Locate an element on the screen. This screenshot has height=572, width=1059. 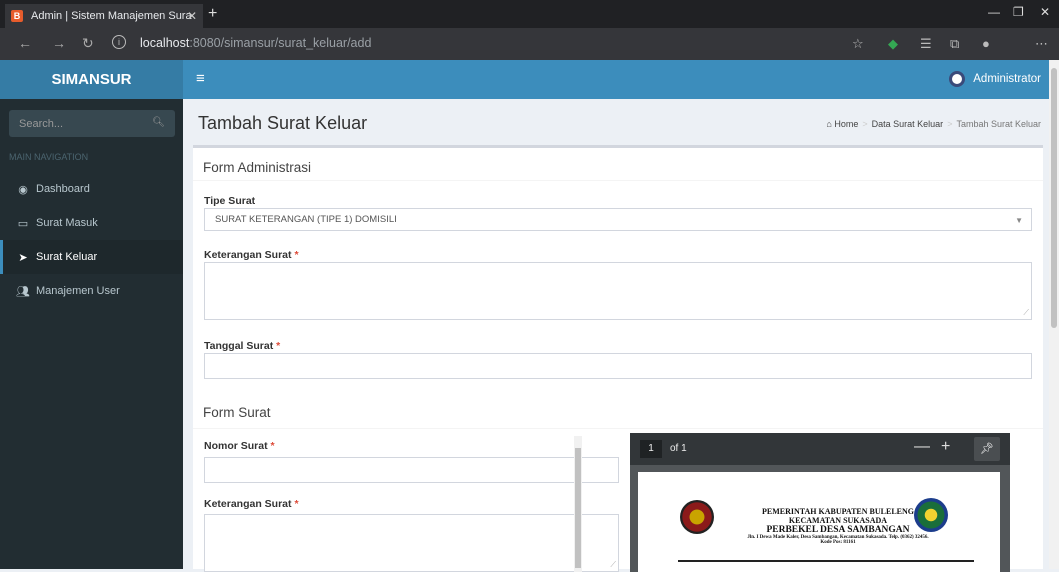
tab-title: Admin | Sistem Manajemen Sura is located at coordinates (111, 16).